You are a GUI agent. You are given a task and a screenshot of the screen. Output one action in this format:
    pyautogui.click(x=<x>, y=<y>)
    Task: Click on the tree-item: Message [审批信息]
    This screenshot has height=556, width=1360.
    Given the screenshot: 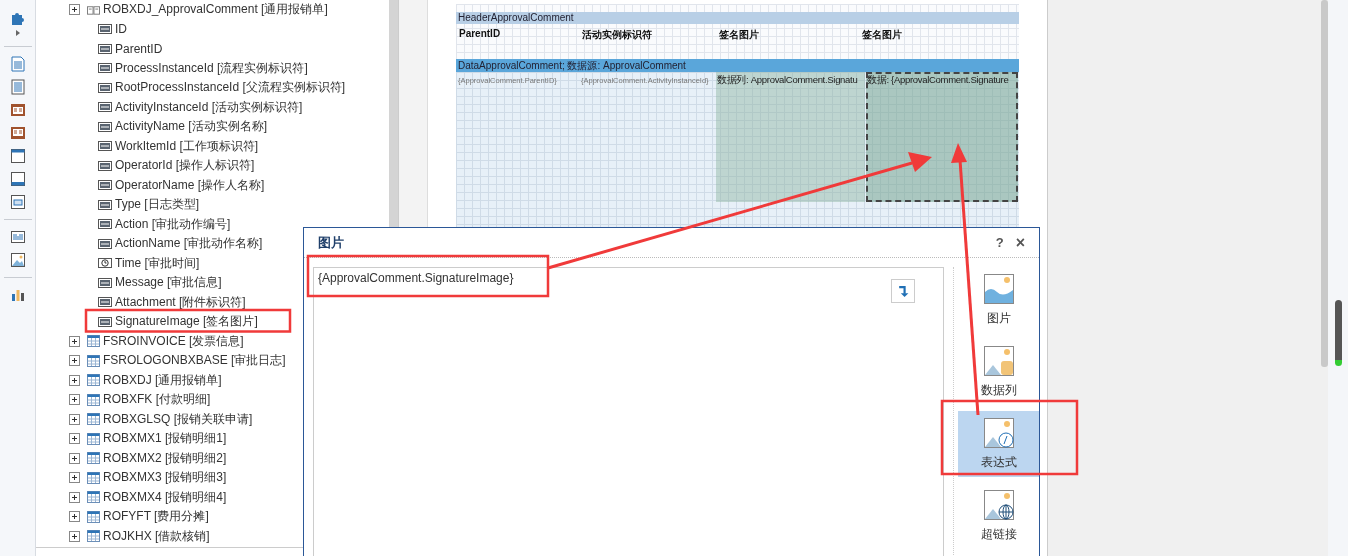 What is the action you would take?
    pyautogui.click(x=168, y=283)
    